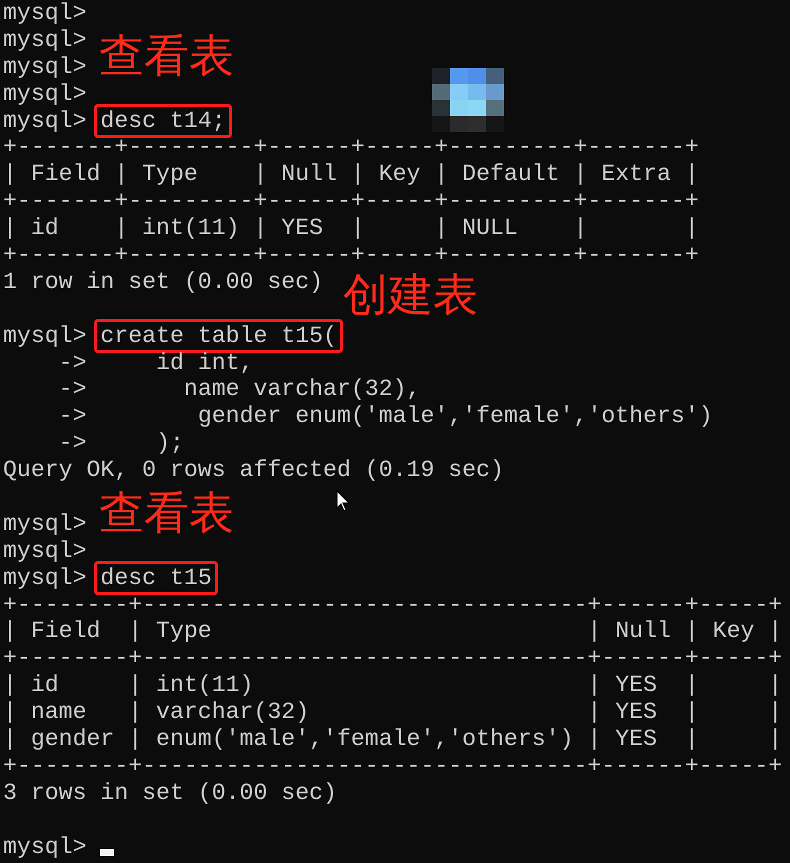 The width and height of the screenshot is (790, 863). I want to click on command-text: desc t14;, so click(163, 121).